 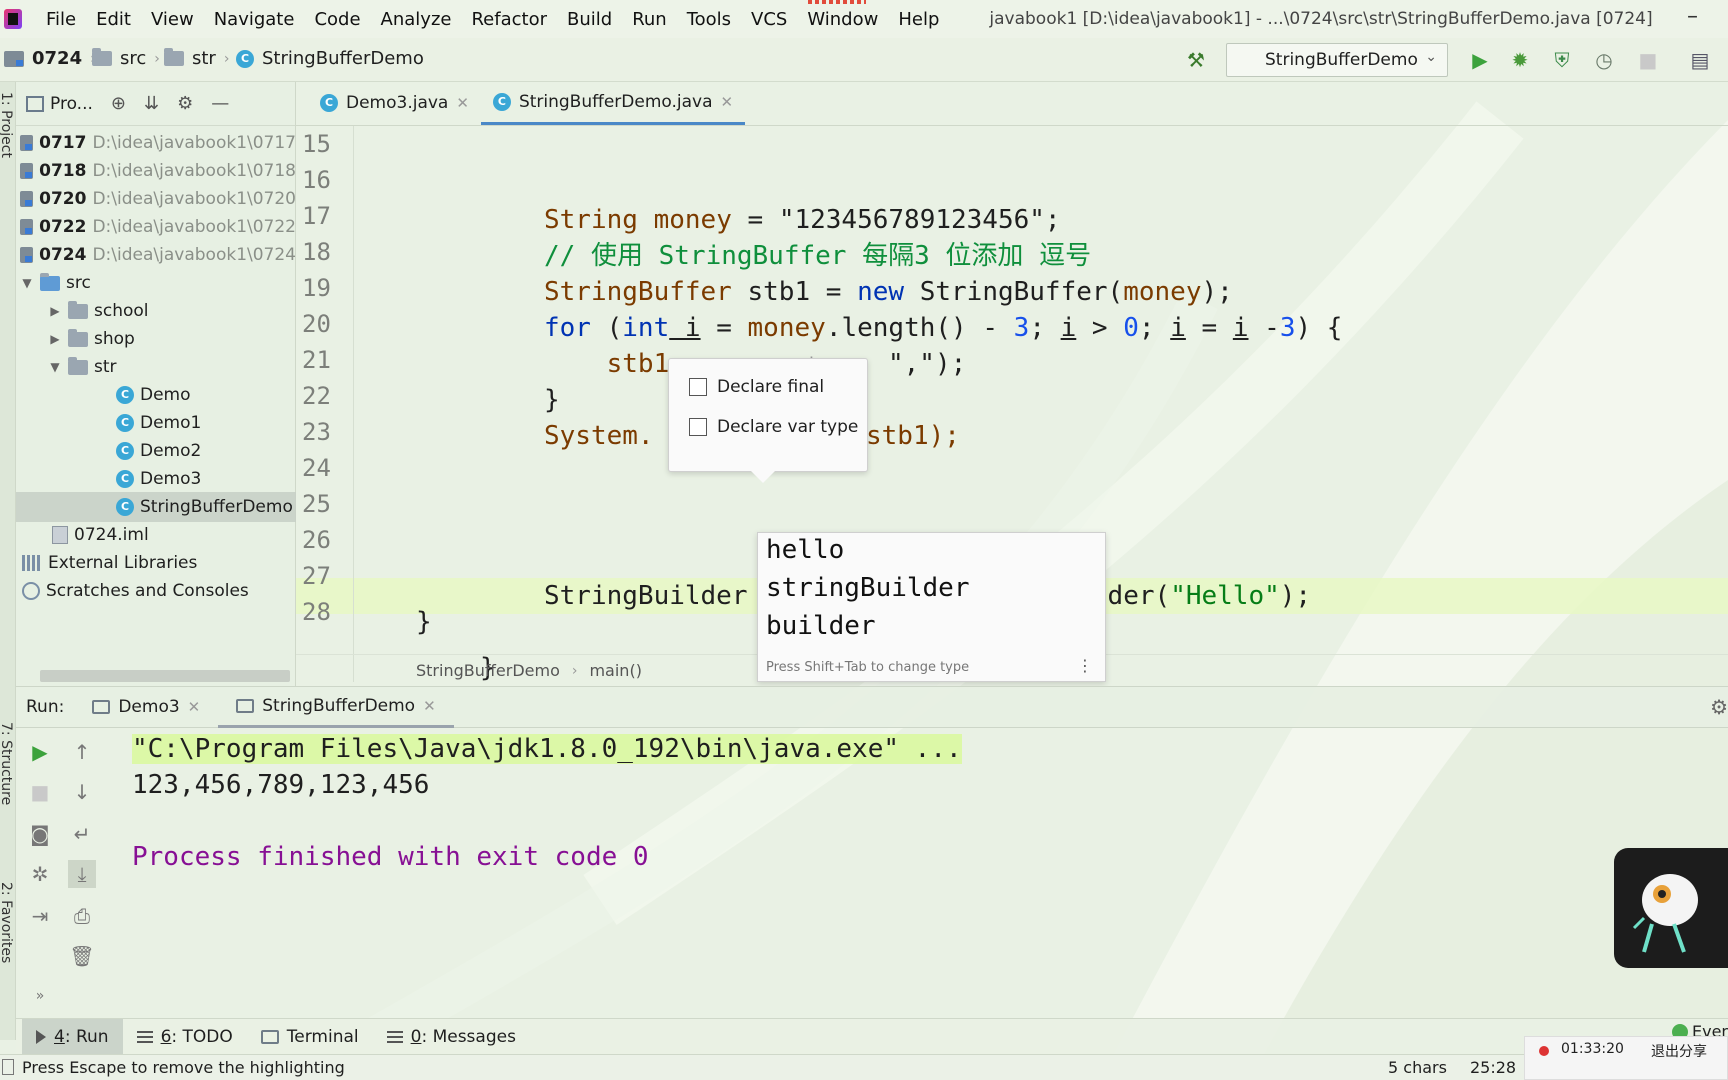 What do you see at coordinates (40, 916) in the screenshot?
I see `exit-icon: ⇥` at bounding box center [40, 916].